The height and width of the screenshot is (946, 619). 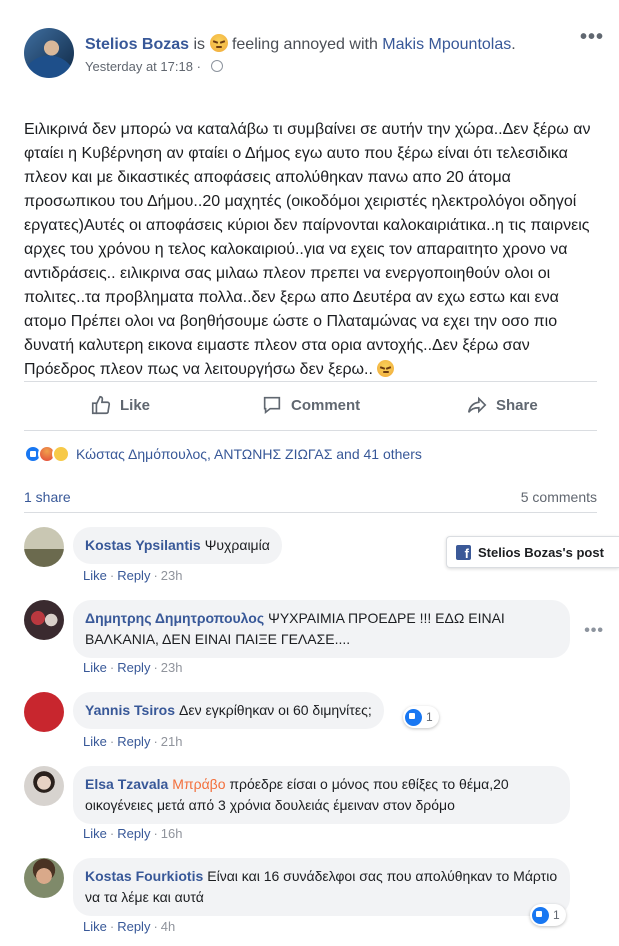 What do you see at coordinates (139, 66) in the screenshot?
I see `post-timestamp: Yesterday at 17:18` at bounding box center [139, 66].